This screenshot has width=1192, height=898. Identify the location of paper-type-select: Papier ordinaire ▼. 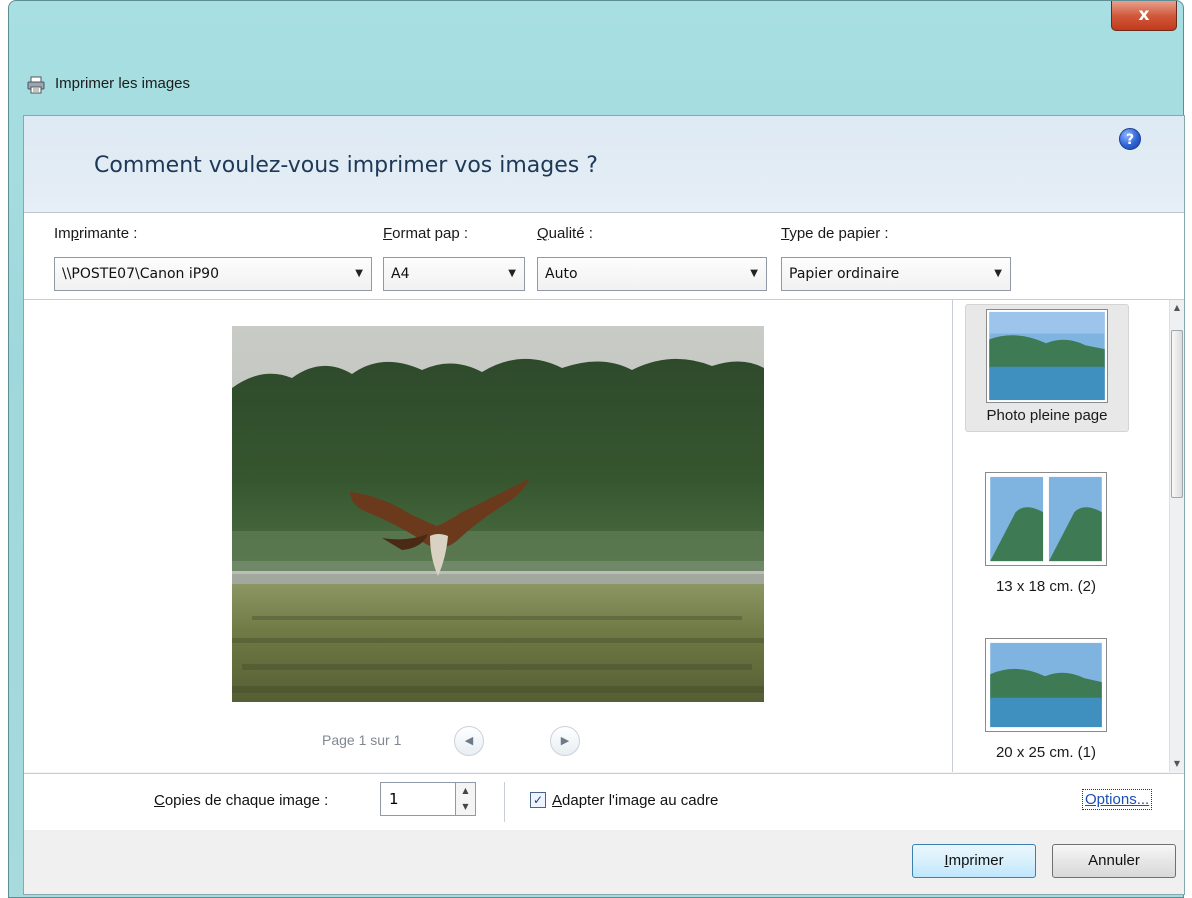
(896, 274).